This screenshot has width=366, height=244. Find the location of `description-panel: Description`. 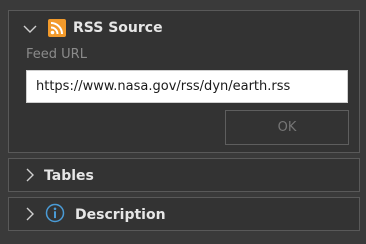

description-panel: Description is located at coordinates (184, 214).